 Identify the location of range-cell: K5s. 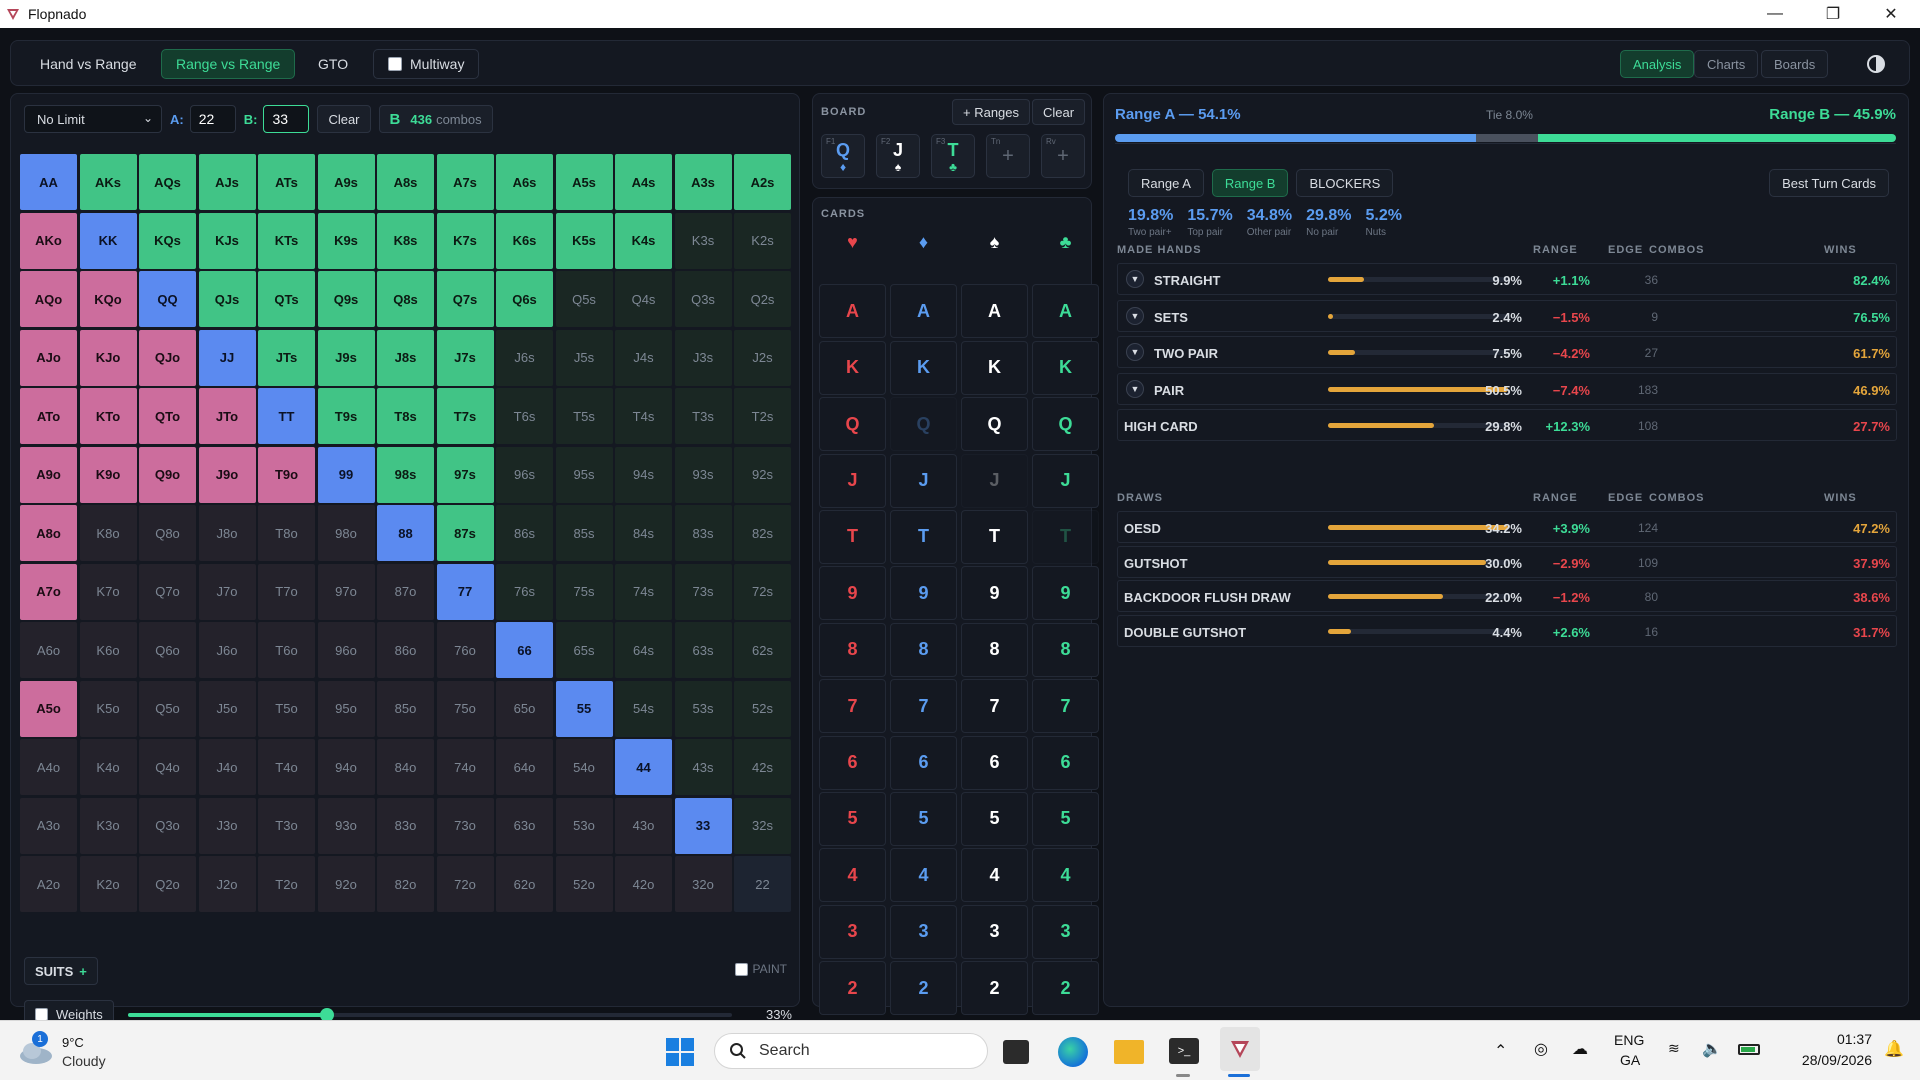
(584, 240).